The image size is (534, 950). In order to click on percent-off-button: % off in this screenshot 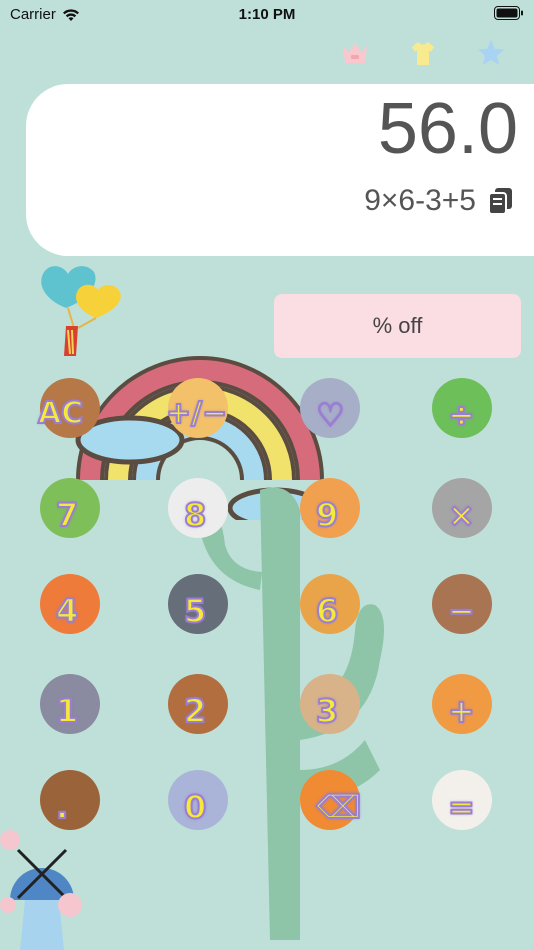, I will do `click(397, 326)`.